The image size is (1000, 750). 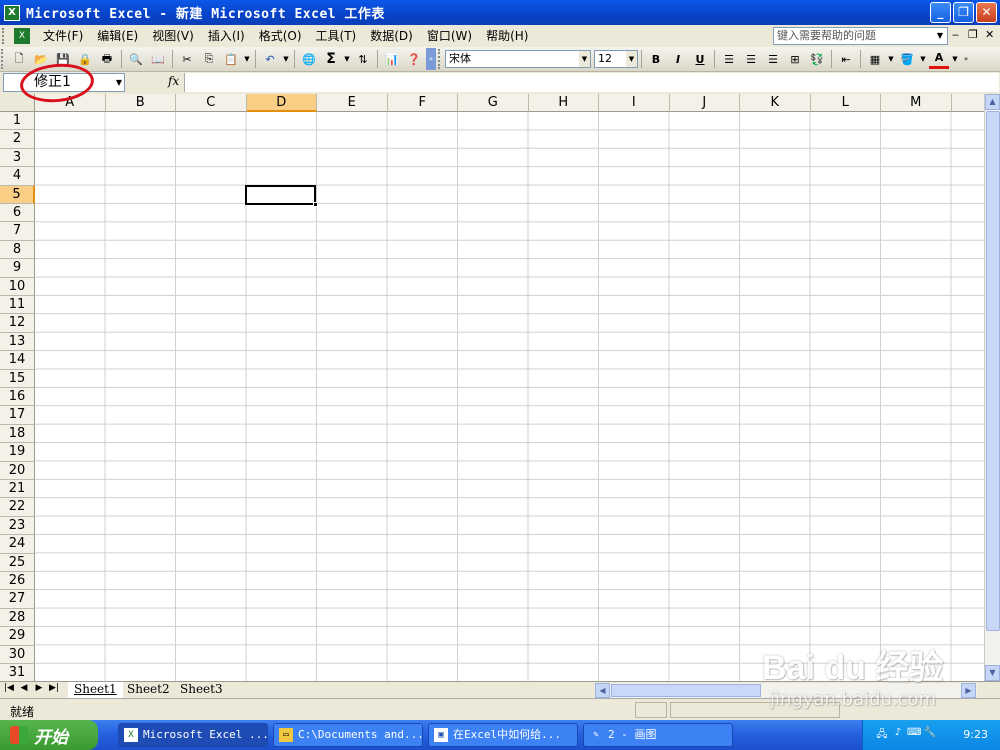 What do you see at coordinates (8, 36) in the screenshot?
I see `menu-grip` at bounding box center [8, 36].